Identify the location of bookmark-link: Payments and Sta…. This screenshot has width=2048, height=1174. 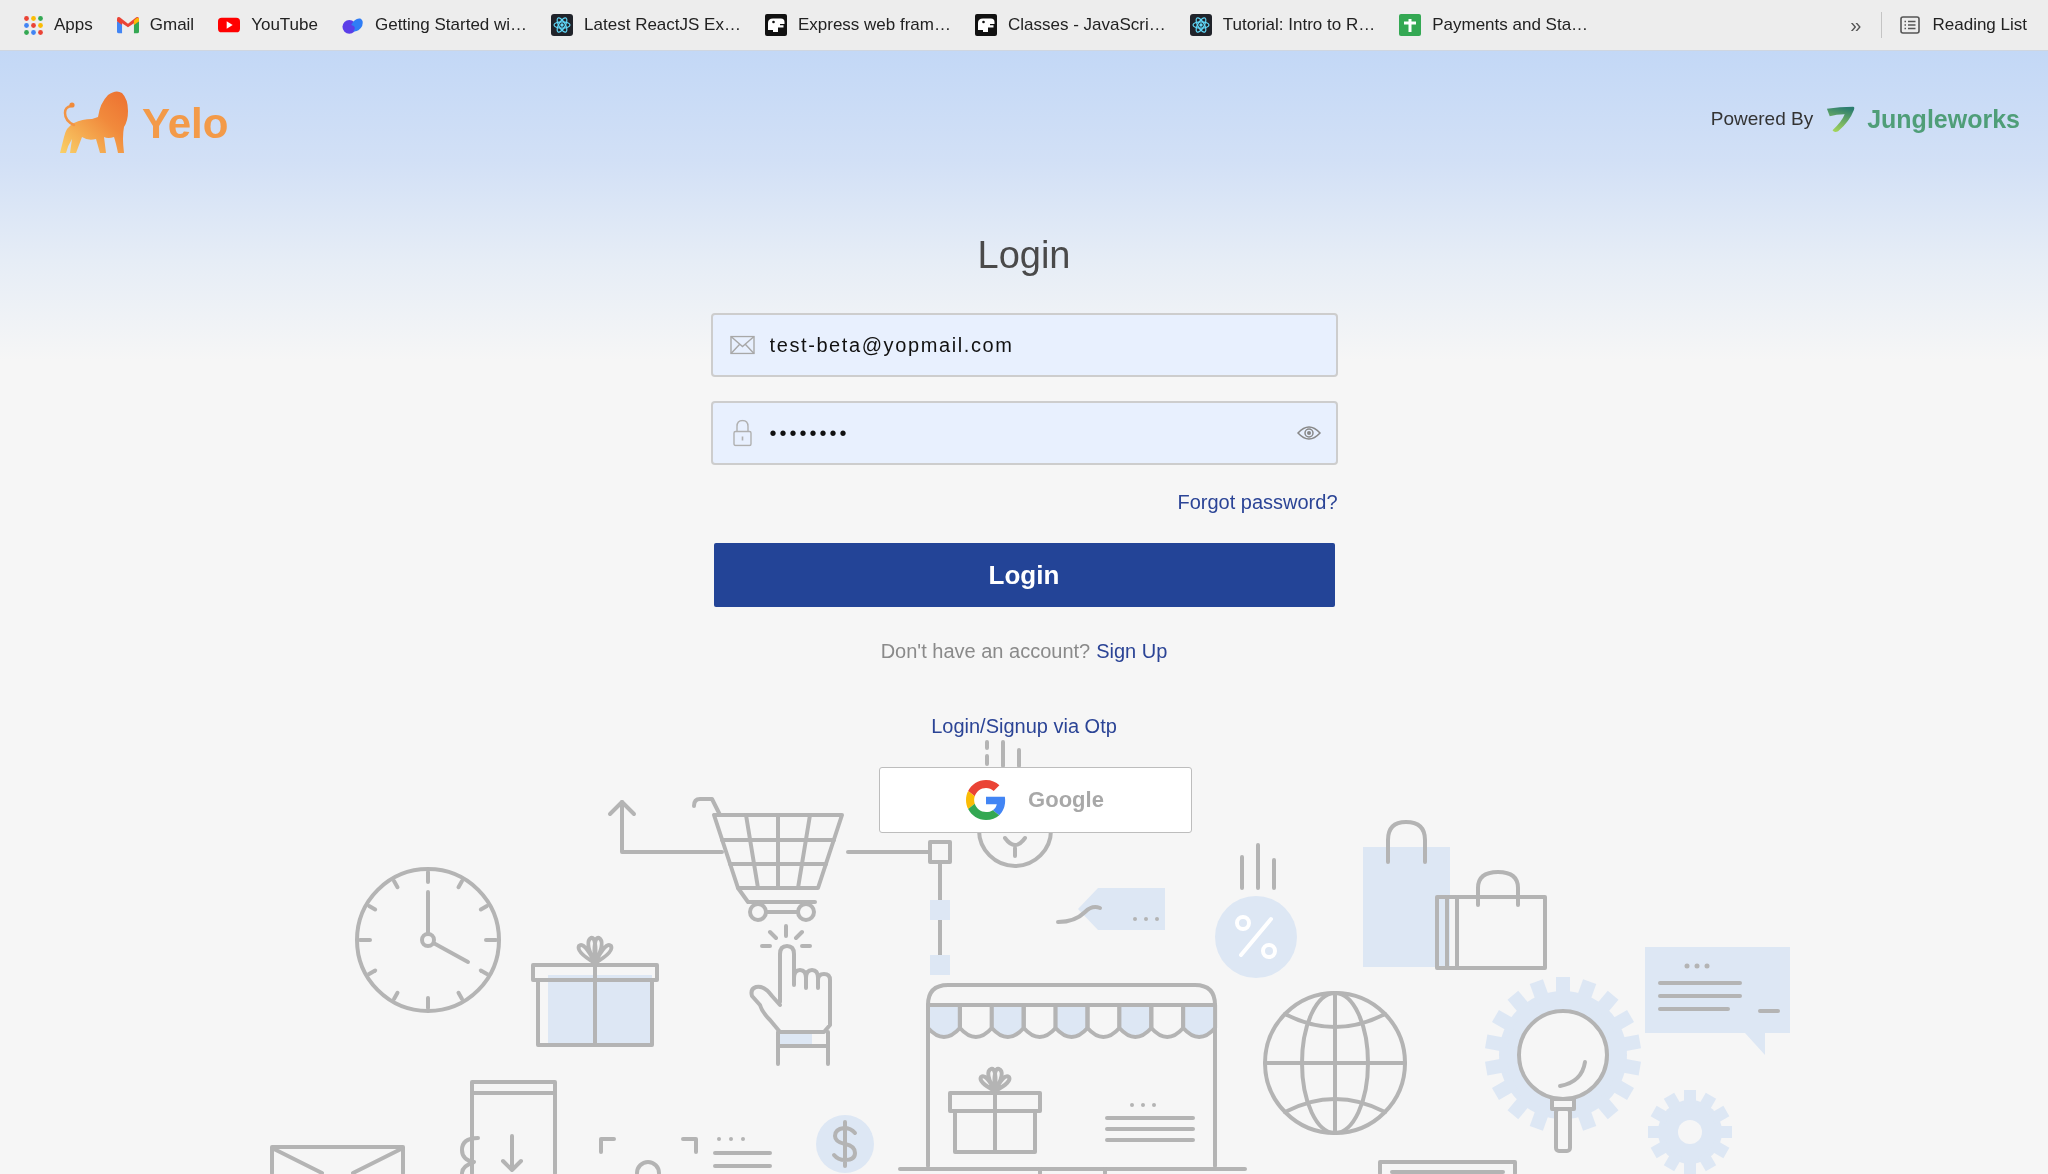
(1494, 25).